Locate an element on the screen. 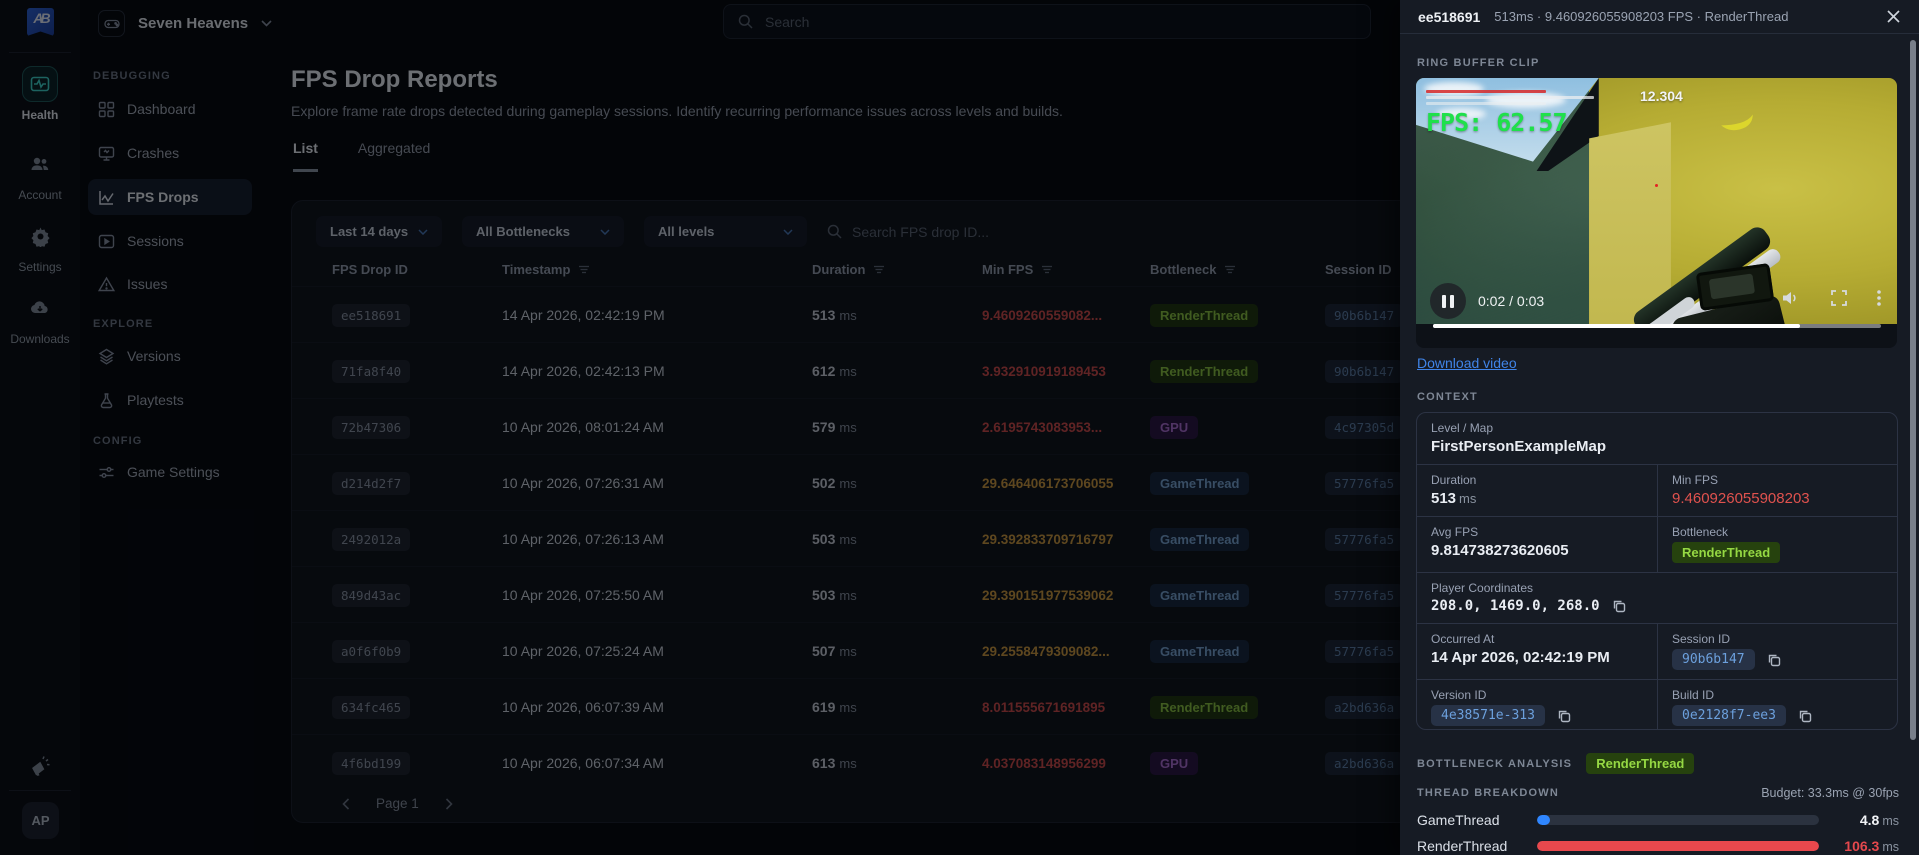  date-range-filter: Last 14 days is located at coordinates (379, 231).